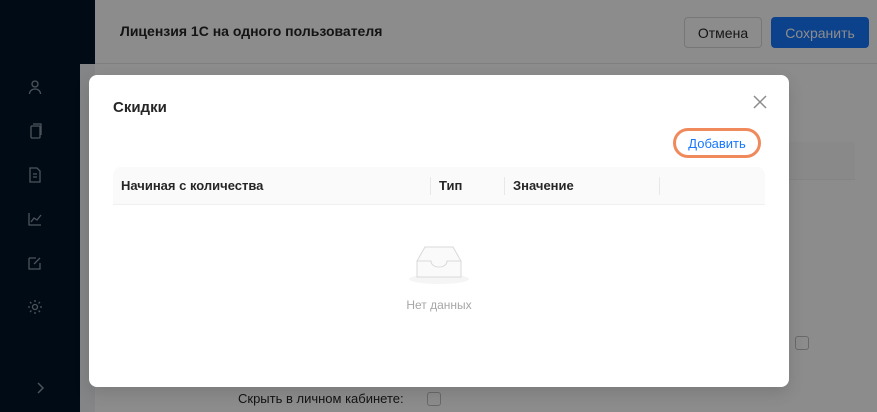 This screenshot has height=412, width=877. I want to click on add-button: Добавить, so click(717, 143).